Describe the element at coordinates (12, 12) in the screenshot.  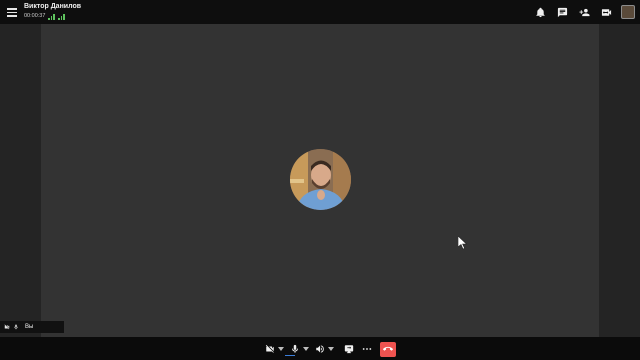
I see `menu-icon` at that location.